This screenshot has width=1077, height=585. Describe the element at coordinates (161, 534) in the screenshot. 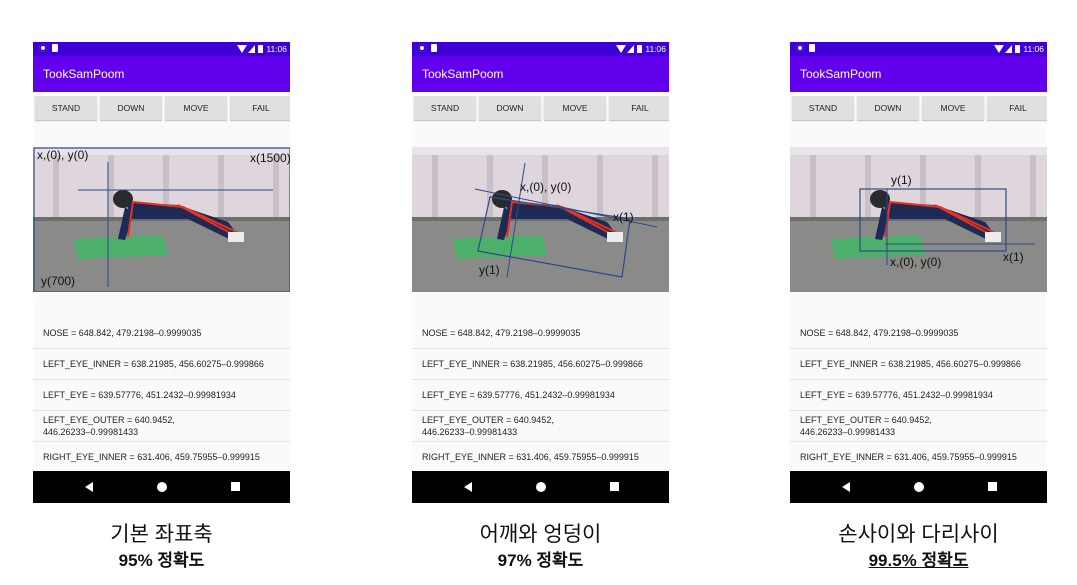

I see `caption-title-1: 기본 좌표축` at that location.